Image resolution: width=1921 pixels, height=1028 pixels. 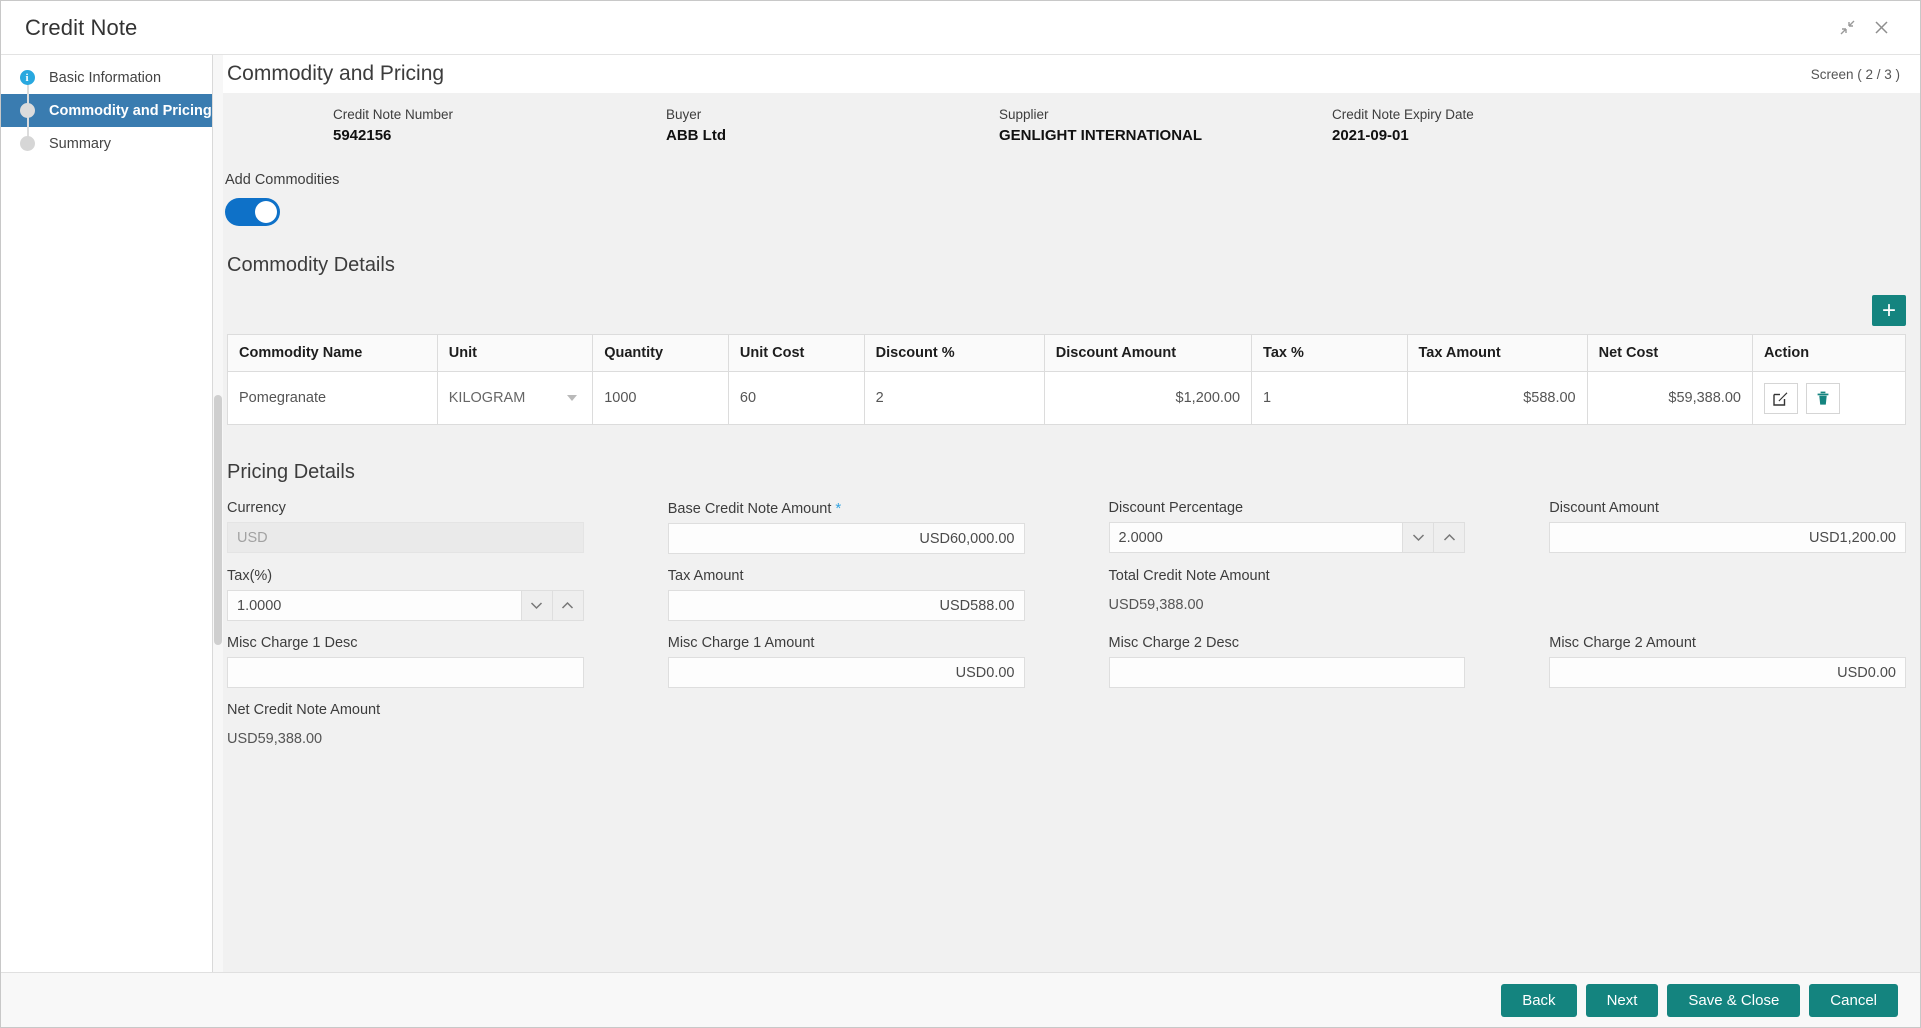 I want to click on info-value: 5942156, so click(x=362, y=135).